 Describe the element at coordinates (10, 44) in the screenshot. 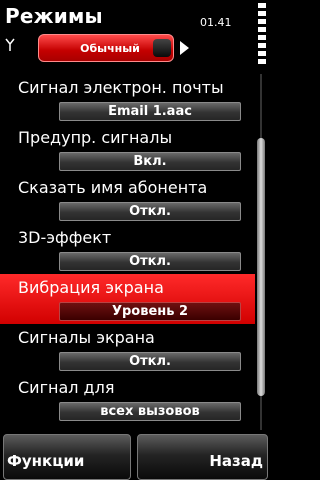

I see `antenna-icon` at that location.